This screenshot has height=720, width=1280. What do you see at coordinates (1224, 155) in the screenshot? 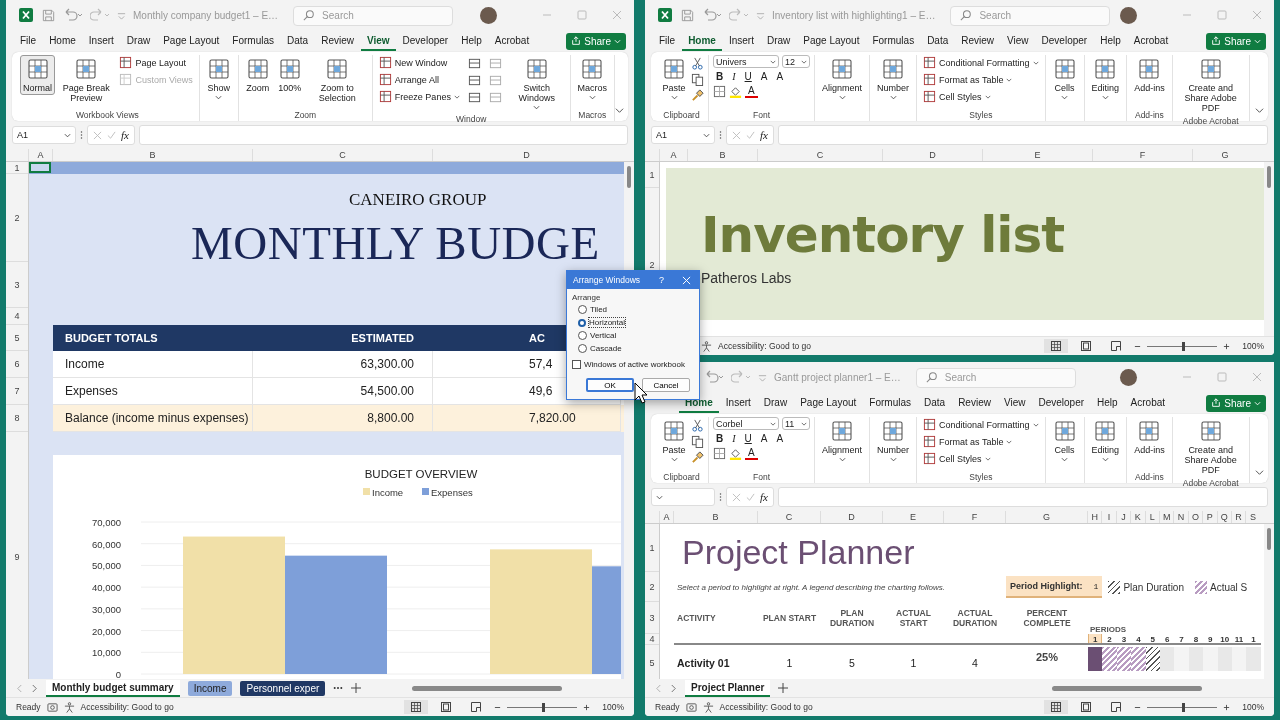
I see `column-header: G` at bounding box center [1224, 155].